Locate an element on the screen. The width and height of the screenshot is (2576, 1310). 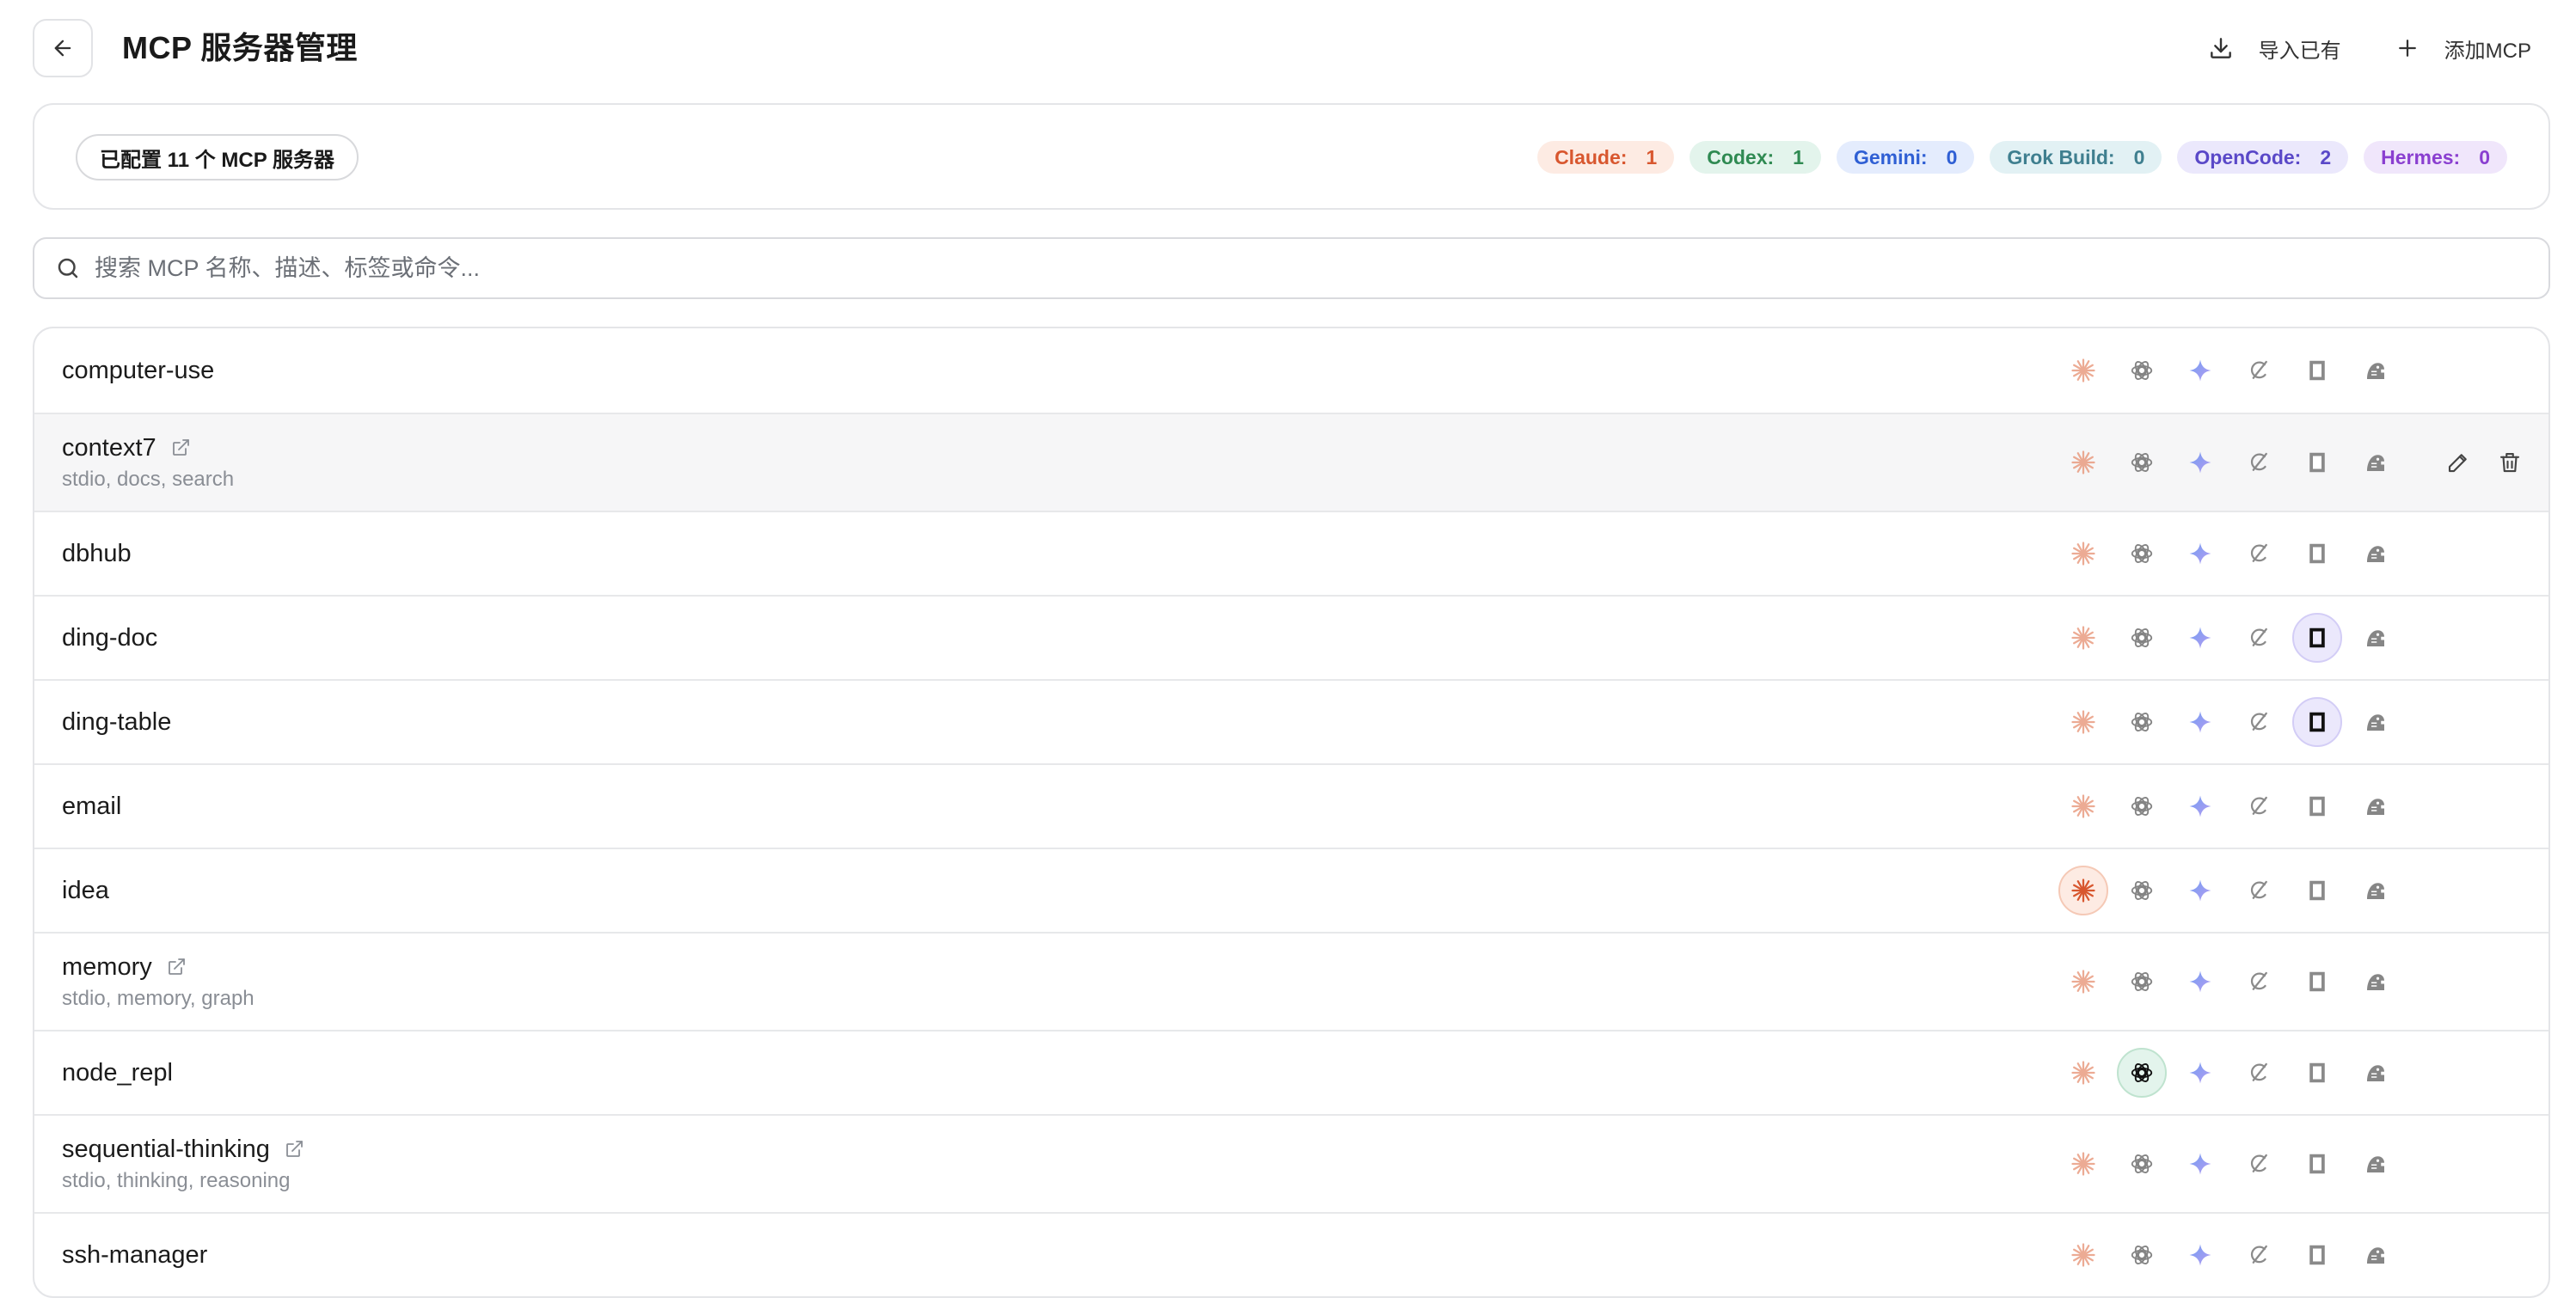
import-button: 导入已有 is located at coordinates (2274, 48).